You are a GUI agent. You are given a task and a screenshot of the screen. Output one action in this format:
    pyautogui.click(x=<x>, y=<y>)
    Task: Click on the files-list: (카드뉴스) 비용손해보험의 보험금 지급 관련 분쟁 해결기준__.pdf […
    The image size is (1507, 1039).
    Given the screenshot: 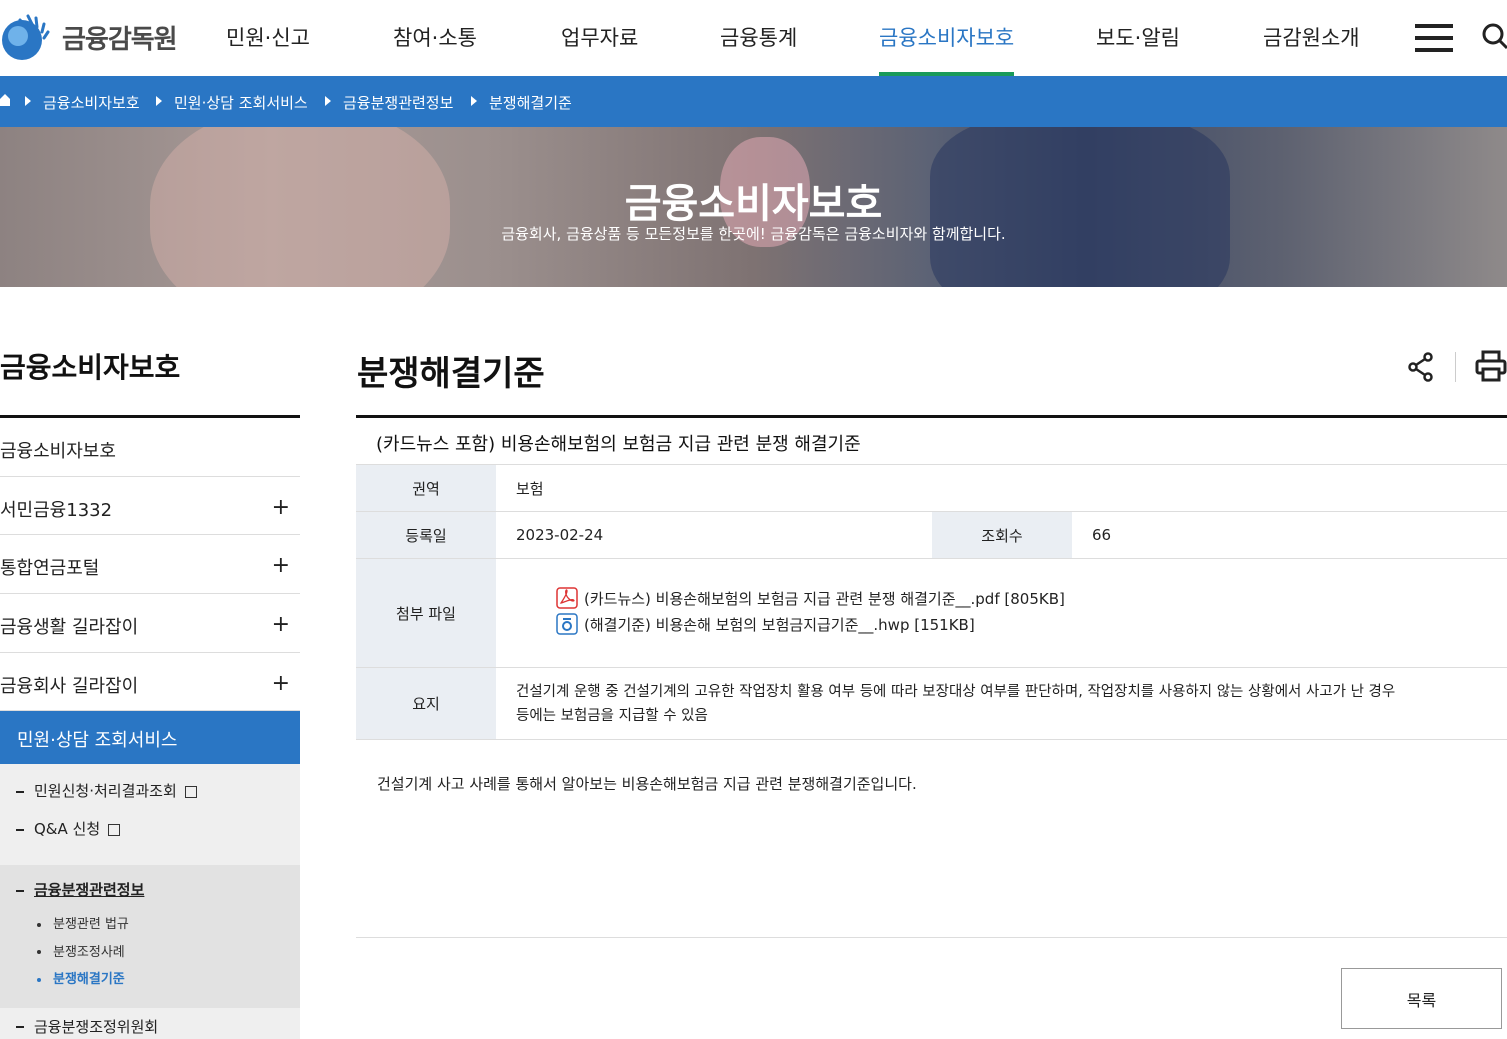 What is the action you would take?
    pyautogui.click(x=1001, y=613)
    